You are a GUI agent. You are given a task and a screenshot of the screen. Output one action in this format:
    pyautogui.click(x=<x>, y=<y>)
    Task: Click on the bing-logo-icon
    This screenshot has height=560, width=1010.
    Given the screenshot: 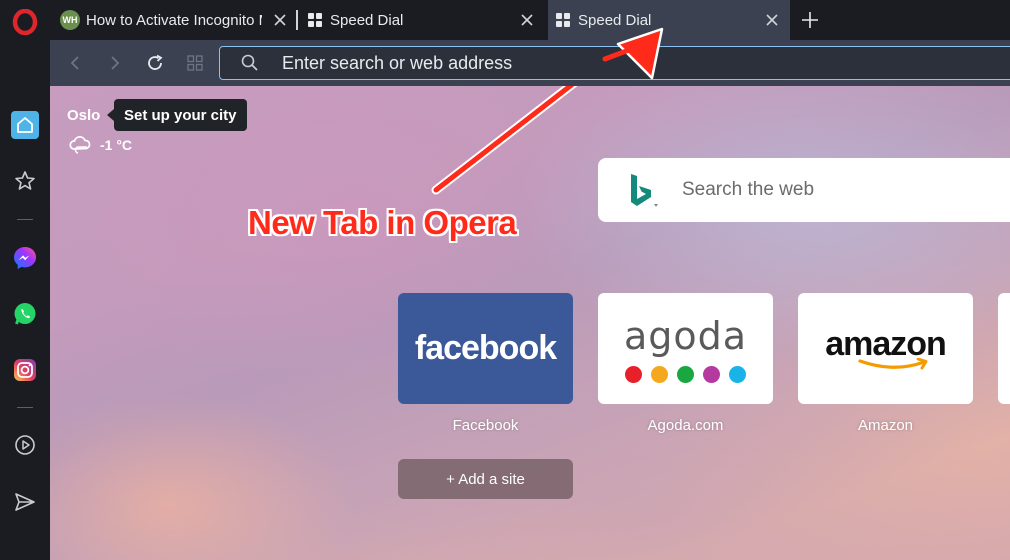 What is the action you would take?
    pyautogui.click(x=644, y=194)
    